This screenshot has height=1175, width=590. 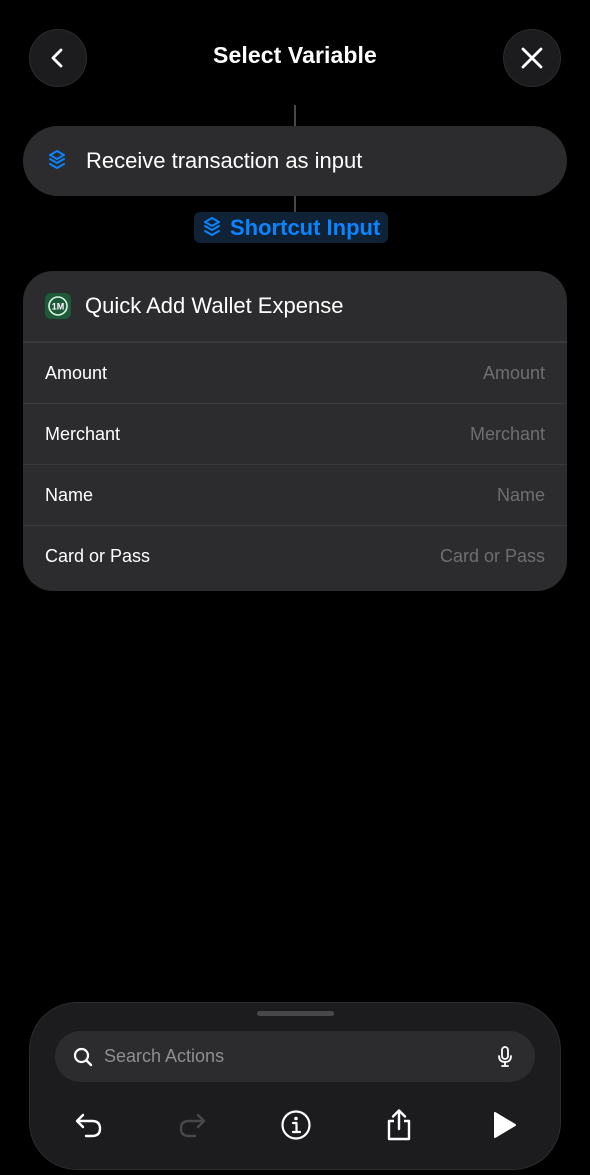 I want to click on param-label: Merchant, so click(x=83, y=433).